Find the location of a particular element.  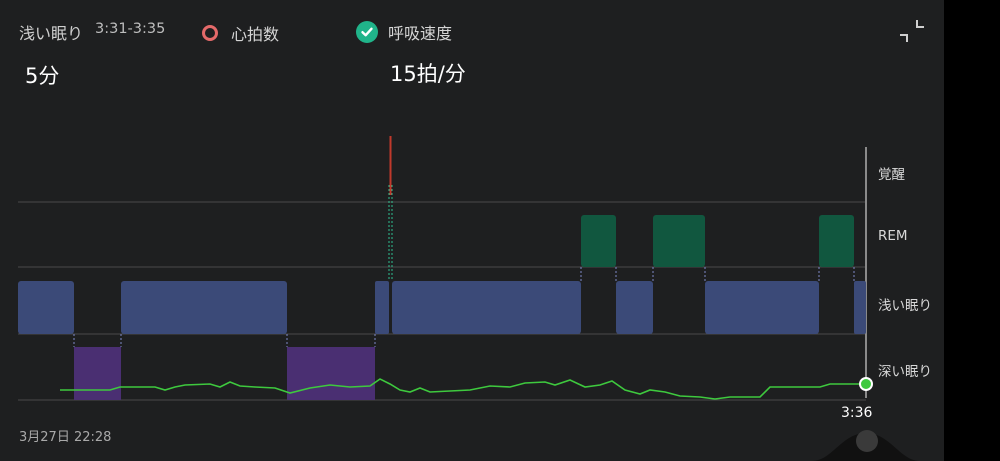

y-label-rem: REM is located at coordinates (893, 236).